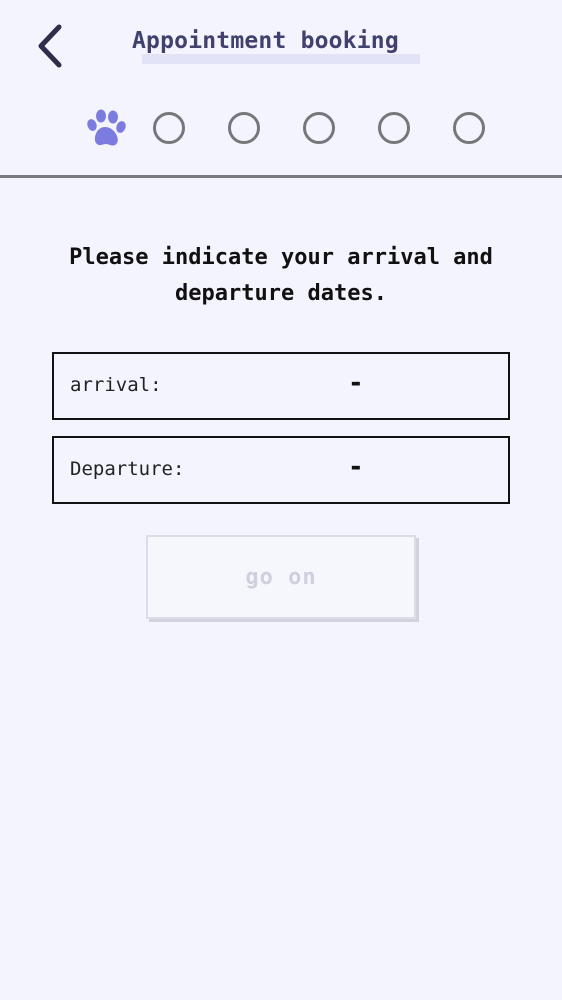 This screenshot has width=562, height=1000. What do you see at coordinates (281, 129) in the screenshot?
I see `step-indicator` at bounding box center [281, 129].